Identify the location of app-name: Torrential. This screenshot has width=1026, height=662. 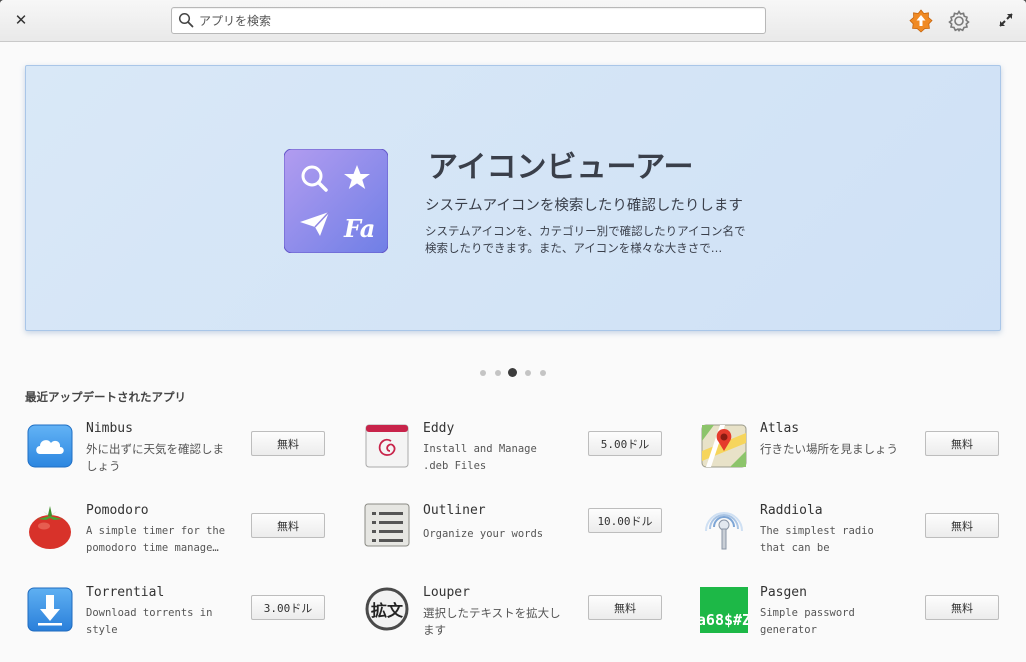
(125, 592).